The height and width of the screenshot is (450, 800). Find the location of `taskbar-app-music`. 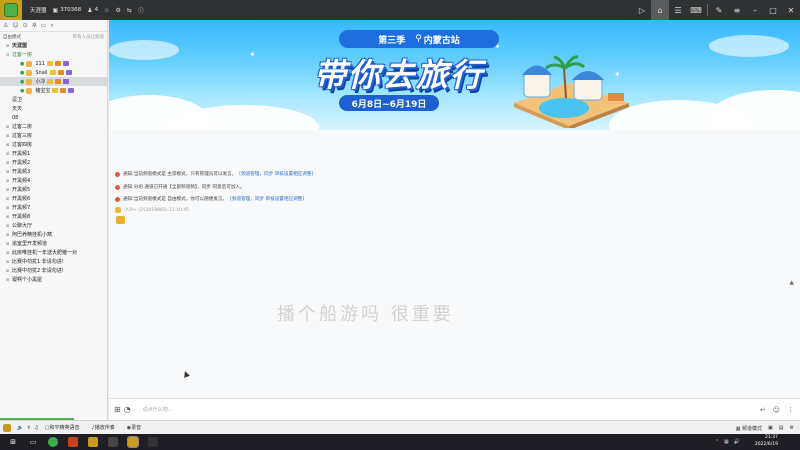

taskbar-app-music is located at coordinates (113, 442).